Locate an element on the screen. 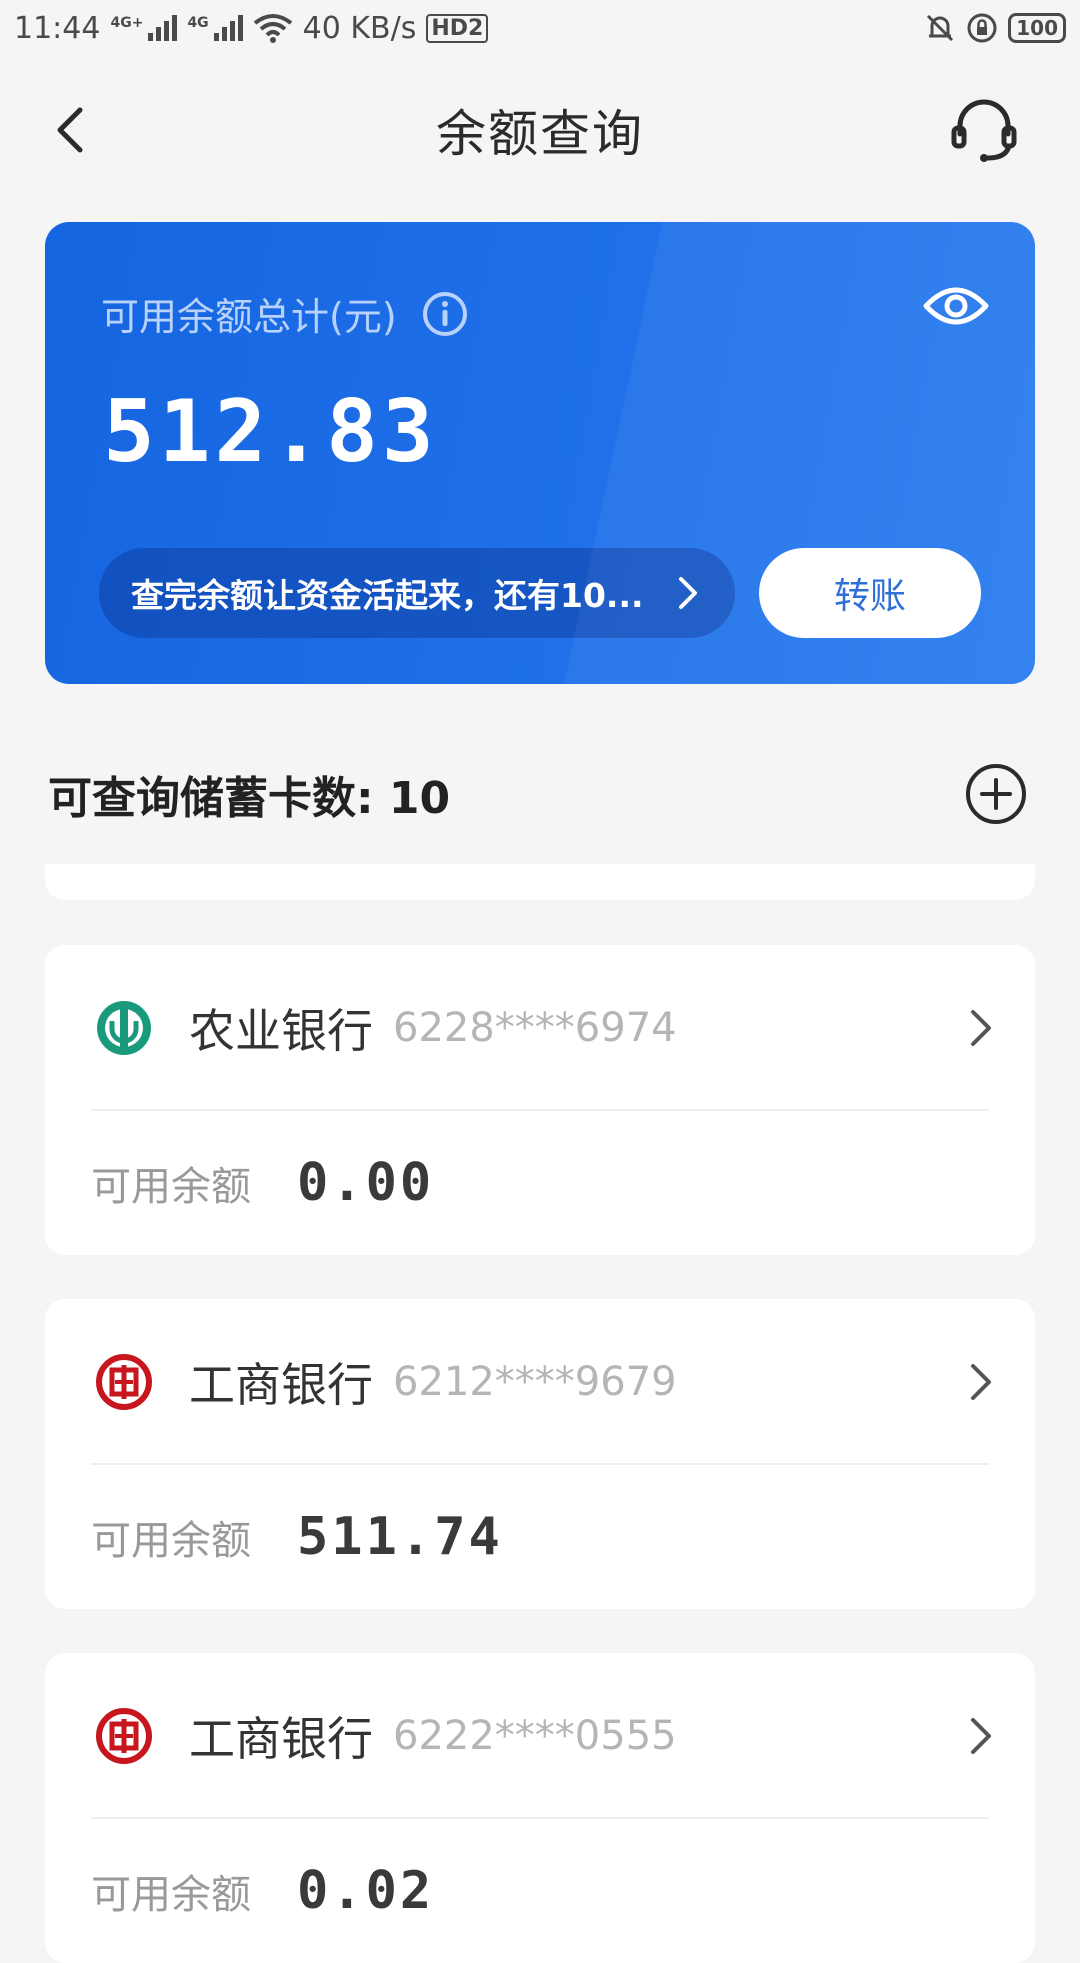 Image resolution: width=1080 pixels, height=1963 pixels. network-type-2: 4G is located at coordinates (198, 23).